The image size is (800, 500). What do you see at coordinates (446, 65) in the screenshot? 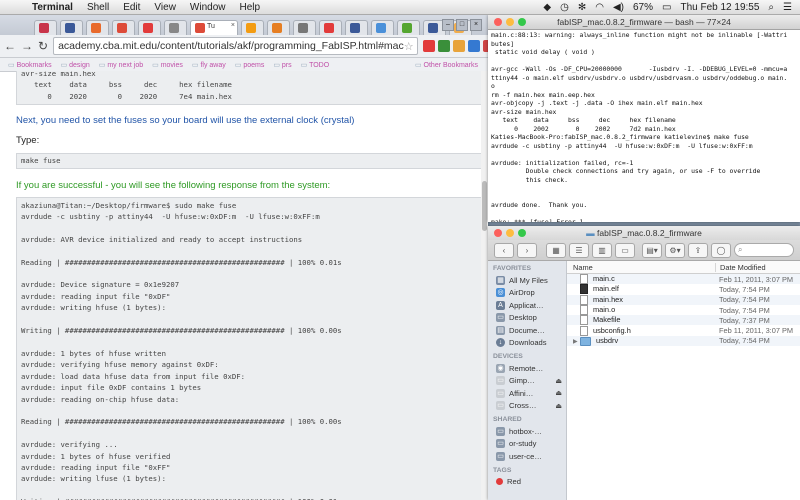
I see `other-bookmarks: Other Bookmarks` at bounding box center [446, 65].